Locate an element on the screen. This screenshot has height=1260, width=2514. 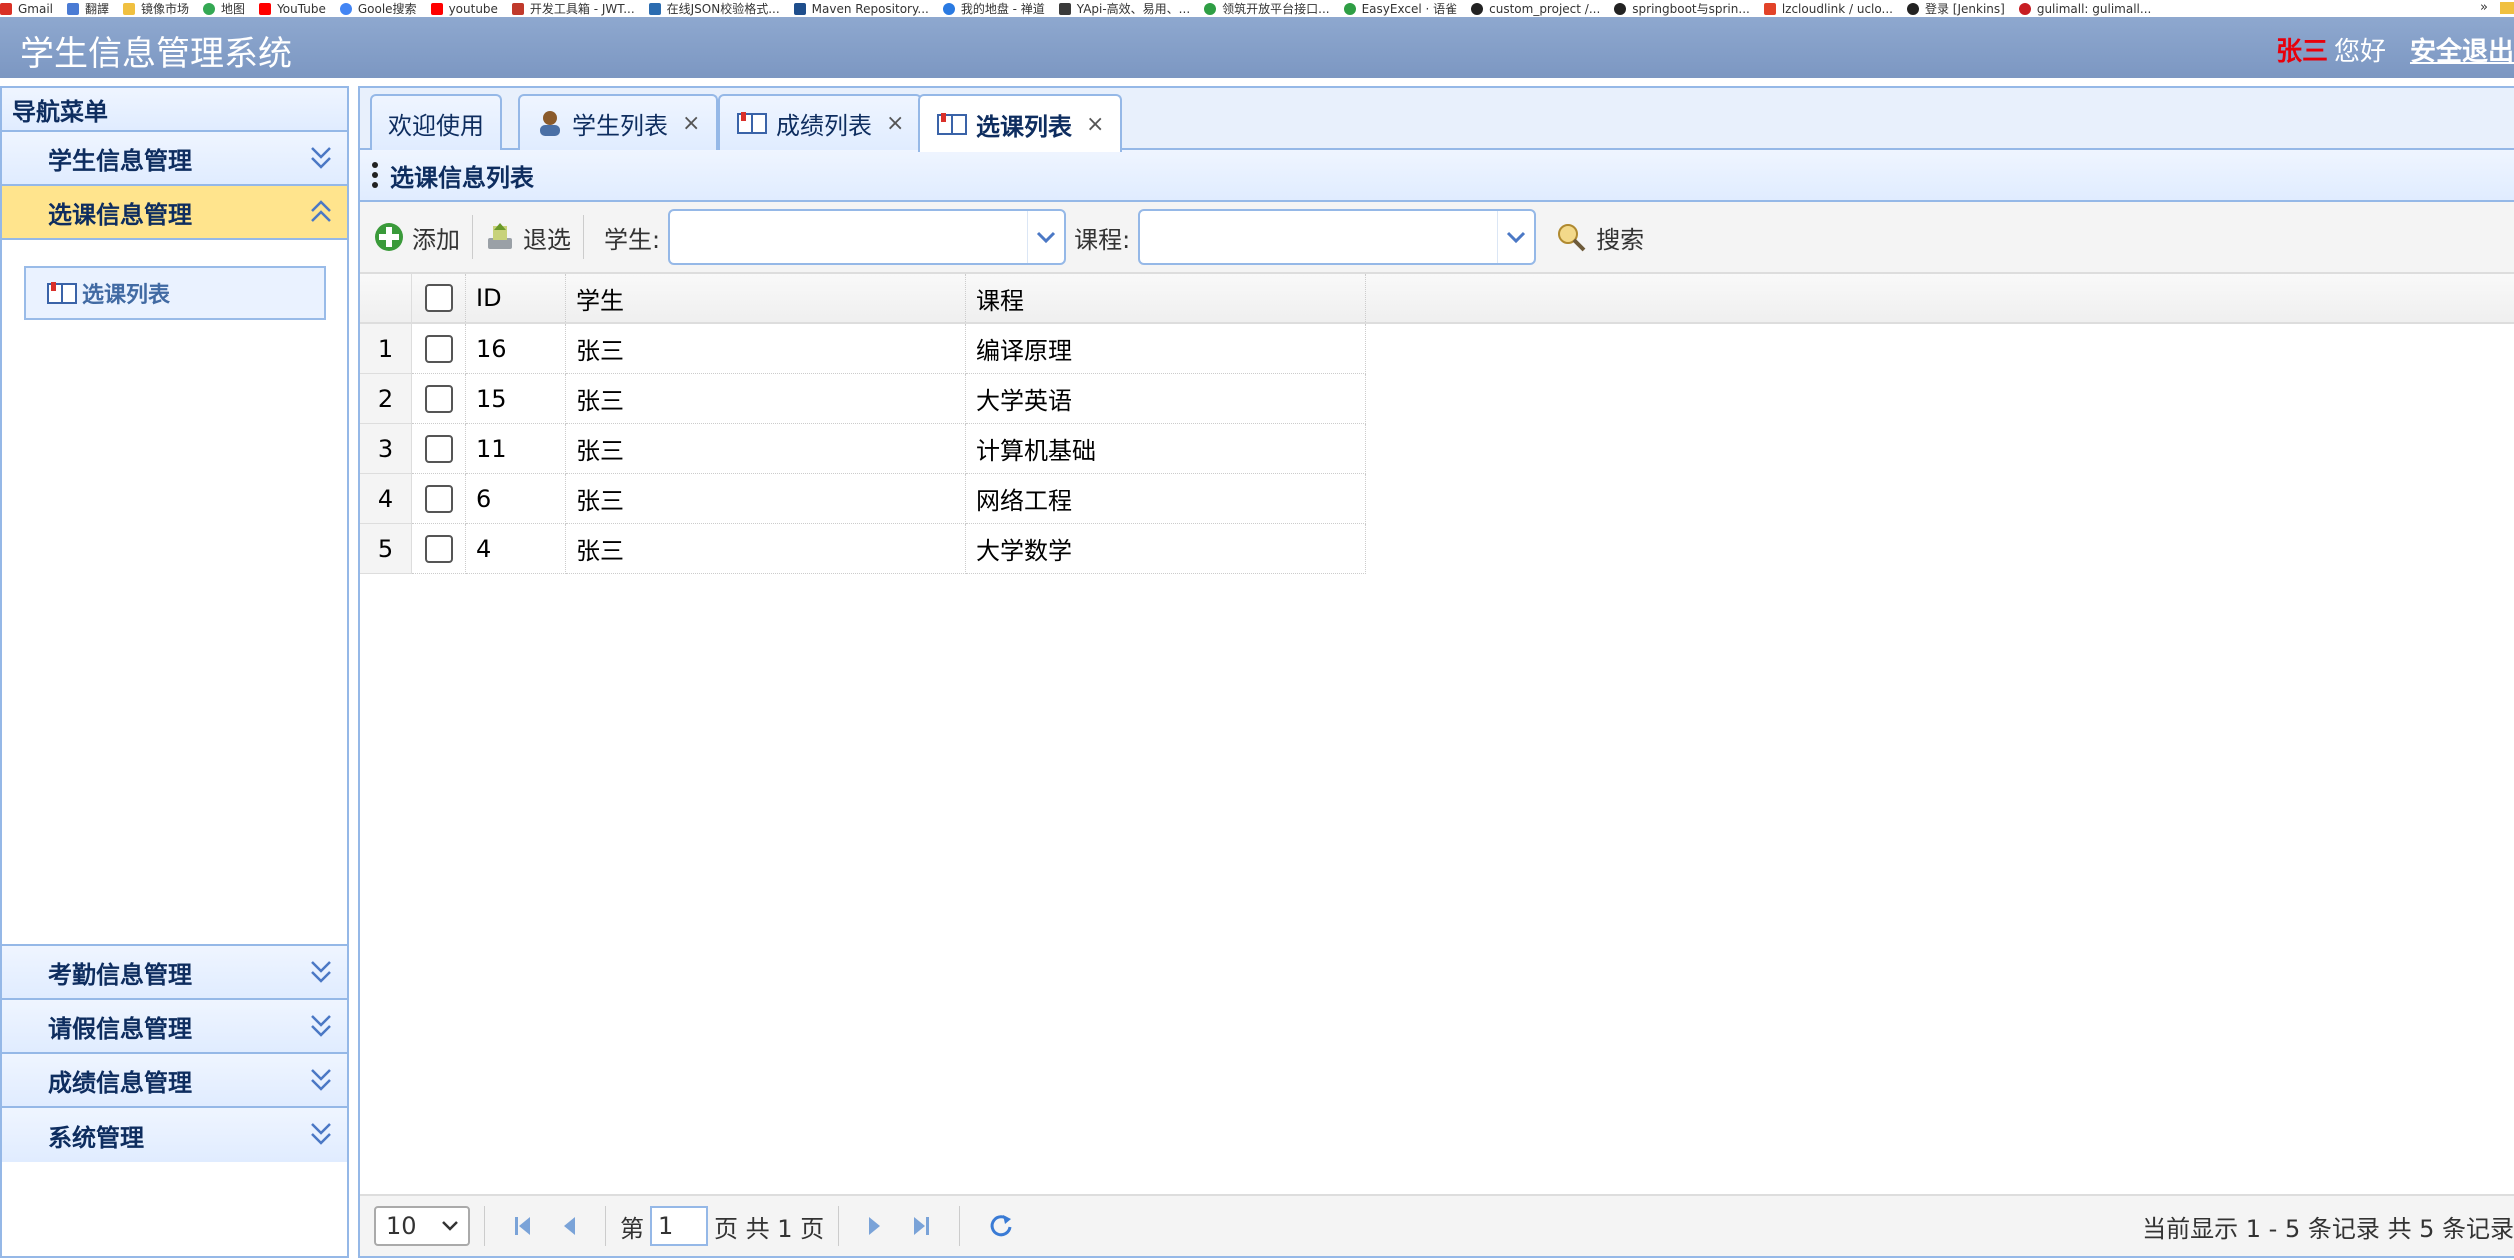
logout-link: 安全退出 is located at coordinates (2462, 52).